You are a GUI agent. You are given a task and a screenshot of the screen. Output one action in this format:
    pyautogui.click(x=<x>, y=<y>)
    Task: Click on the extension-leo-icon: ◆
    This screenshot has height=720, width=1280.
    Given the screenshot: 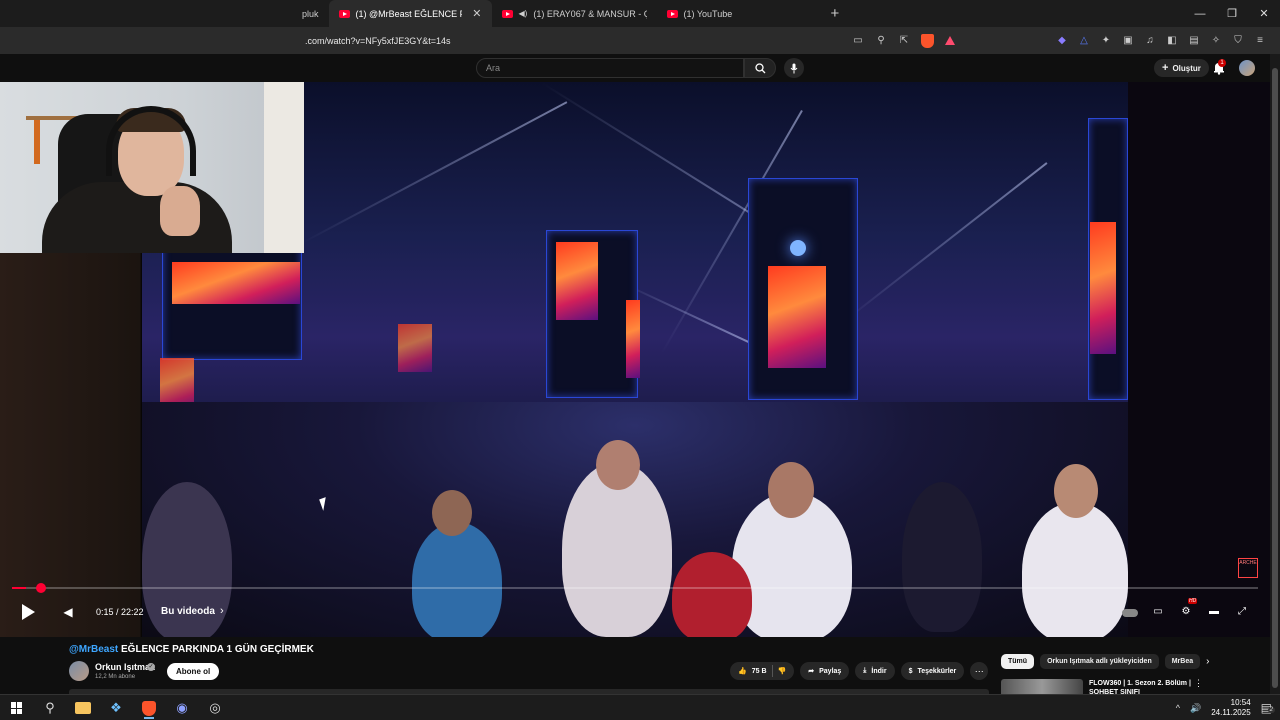 What is the action you would take?
    pyautogui.click(x=1062, y=41)
    